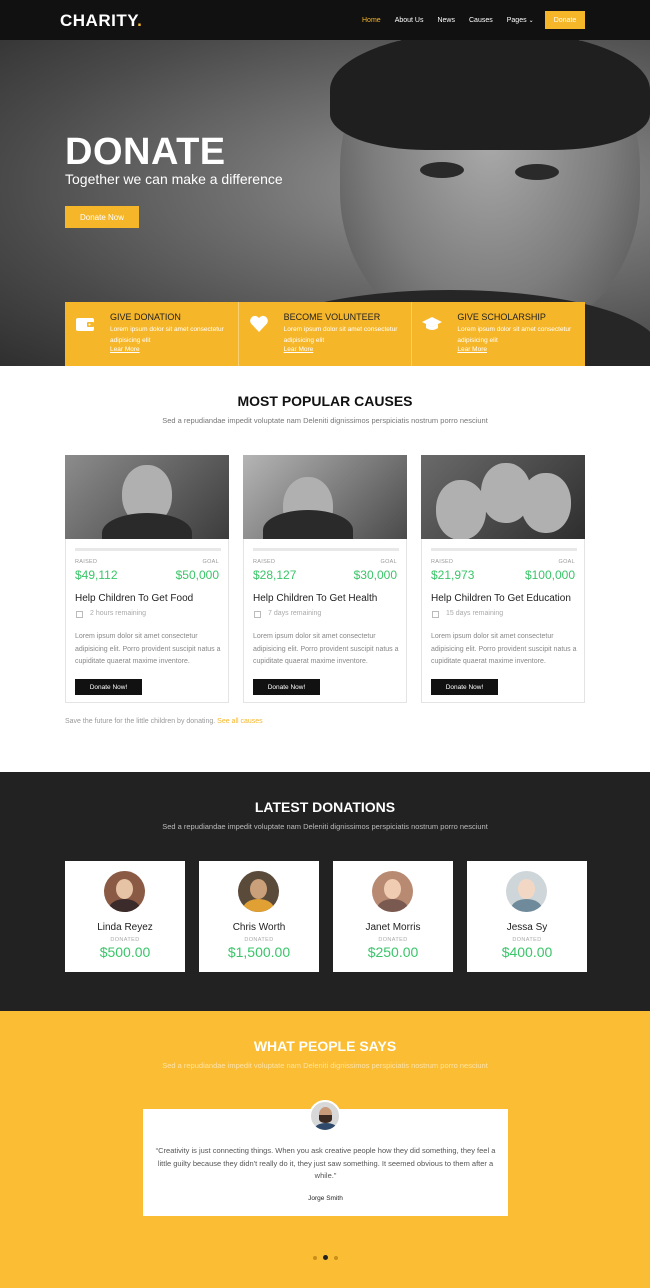 Image resolution: width=650 pixels, height=1288 pixels. Describe the element at coordinates (145, 152) in the screenshot. I see `hero-title: DONATE` at that location.